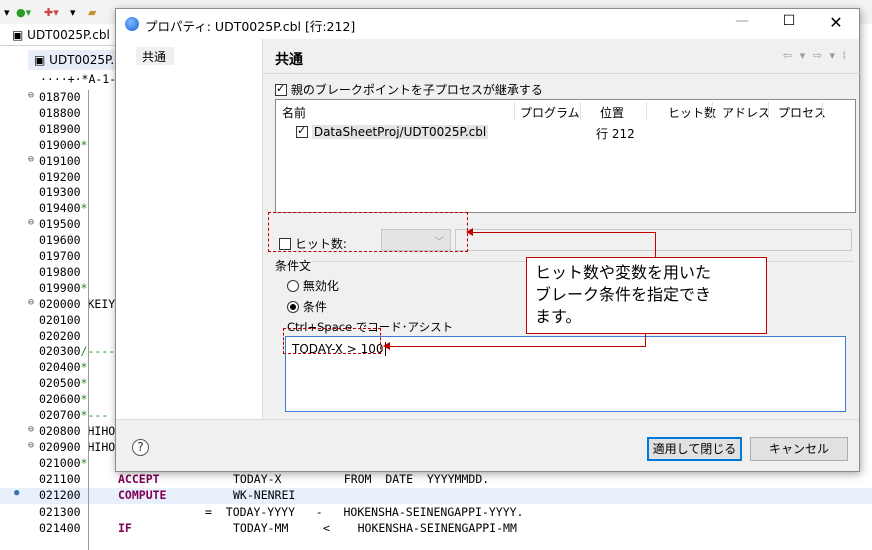 This screenshot has width=872, height=550. What do you see at coordinates (155, 56) in the screenshot?
I see `category-common: 共通` at bounding box center [155, 56].